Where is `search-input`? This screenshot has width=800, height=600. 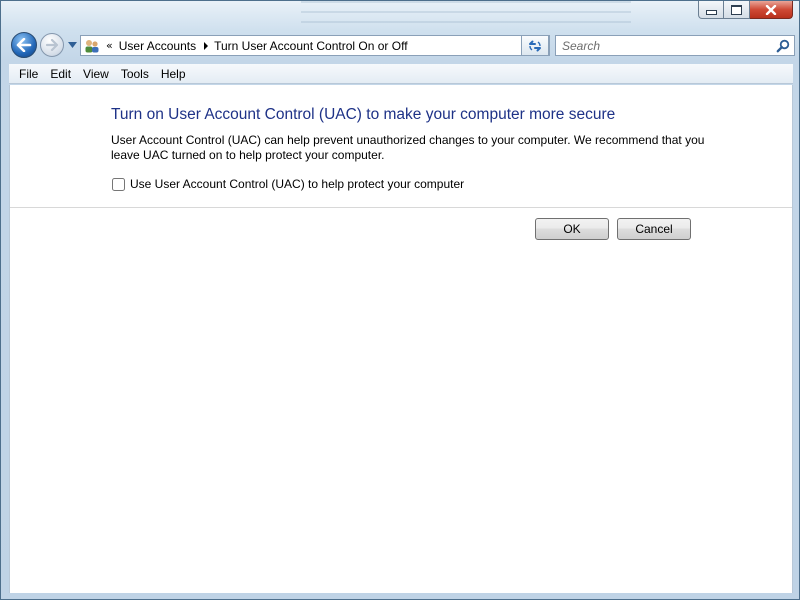 search-input is located at coordinates (667, 45).